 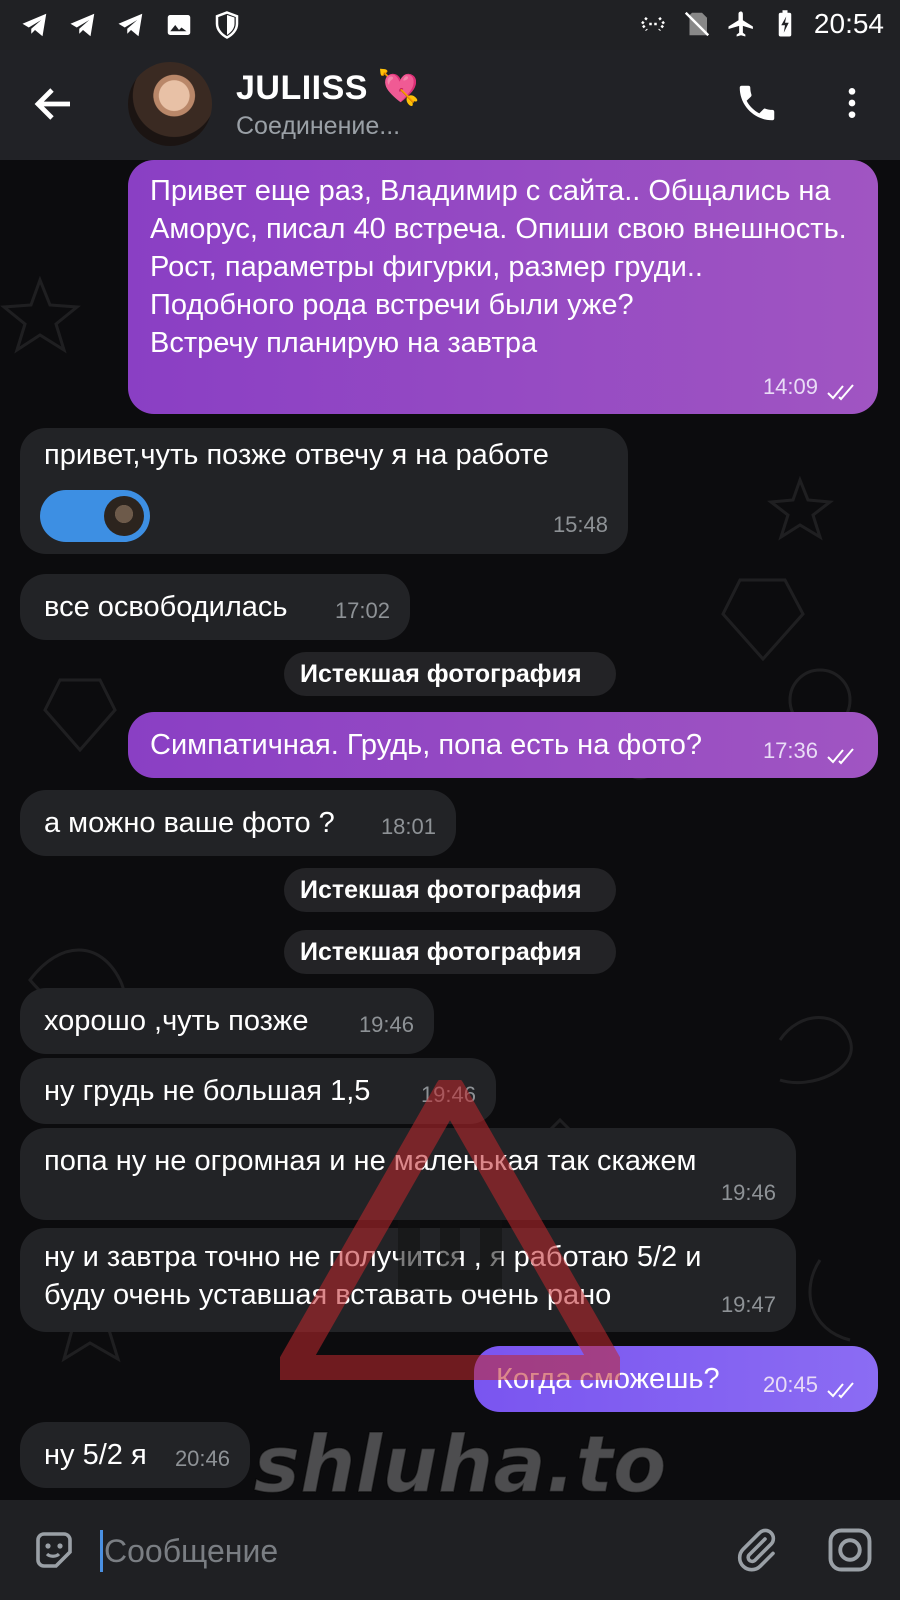 I want to click on incoming-message: все освободилась 17:02, so click(x=215, y=607).